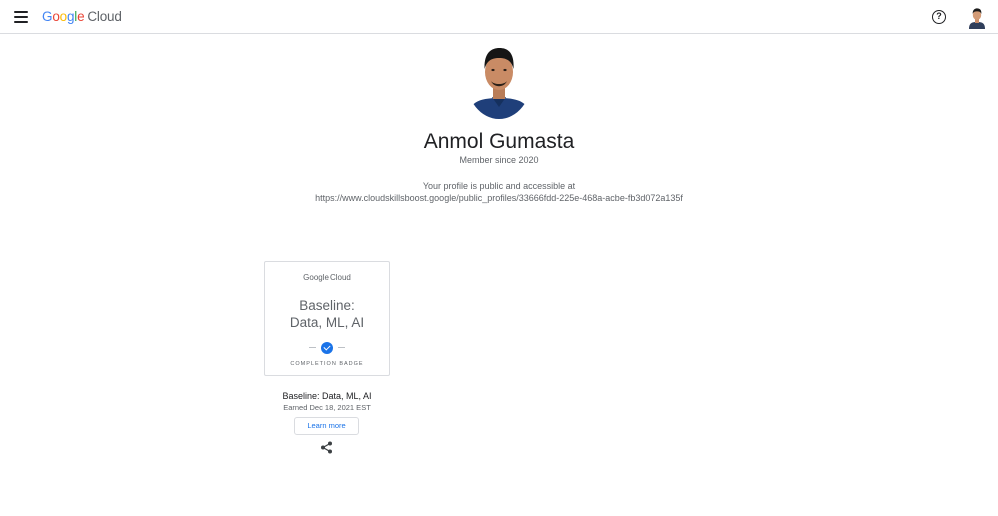 The width and height of the screenshot is (998, 516). Describe the element at coordinates (327, 322) in the screenshot. I see `badge-title-line2: Data, ML, AI` at that location.